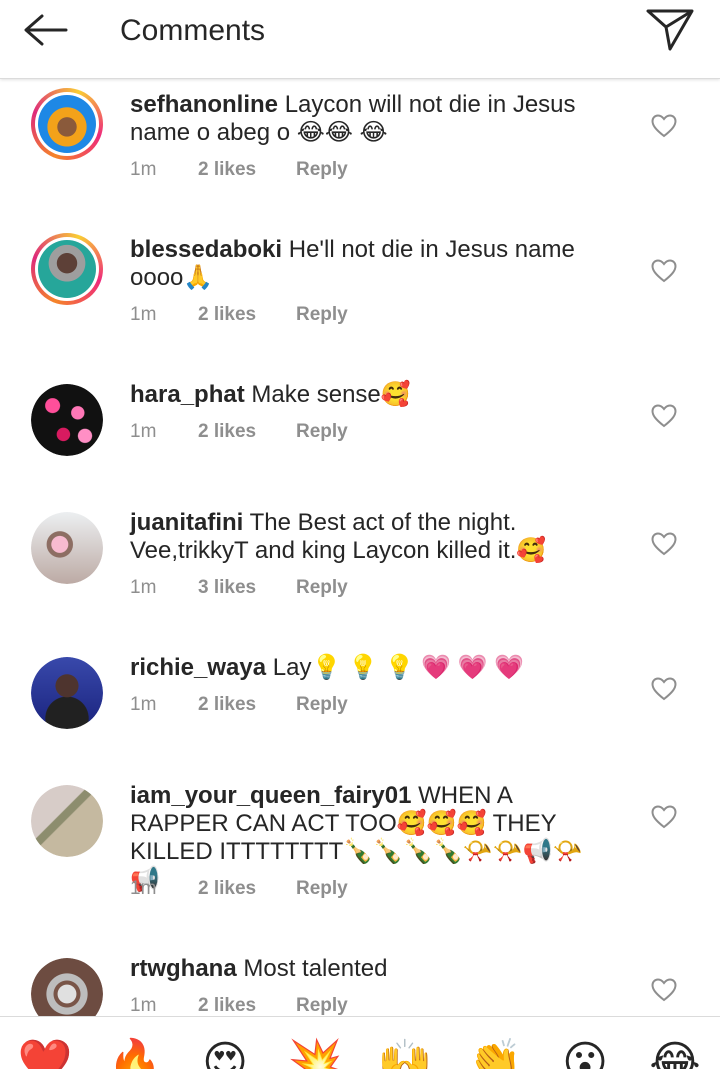  What do you see at coordinates (360, 39) in the screenshot?
I see `top-bar: Comments` at bounding box center [360, 39].